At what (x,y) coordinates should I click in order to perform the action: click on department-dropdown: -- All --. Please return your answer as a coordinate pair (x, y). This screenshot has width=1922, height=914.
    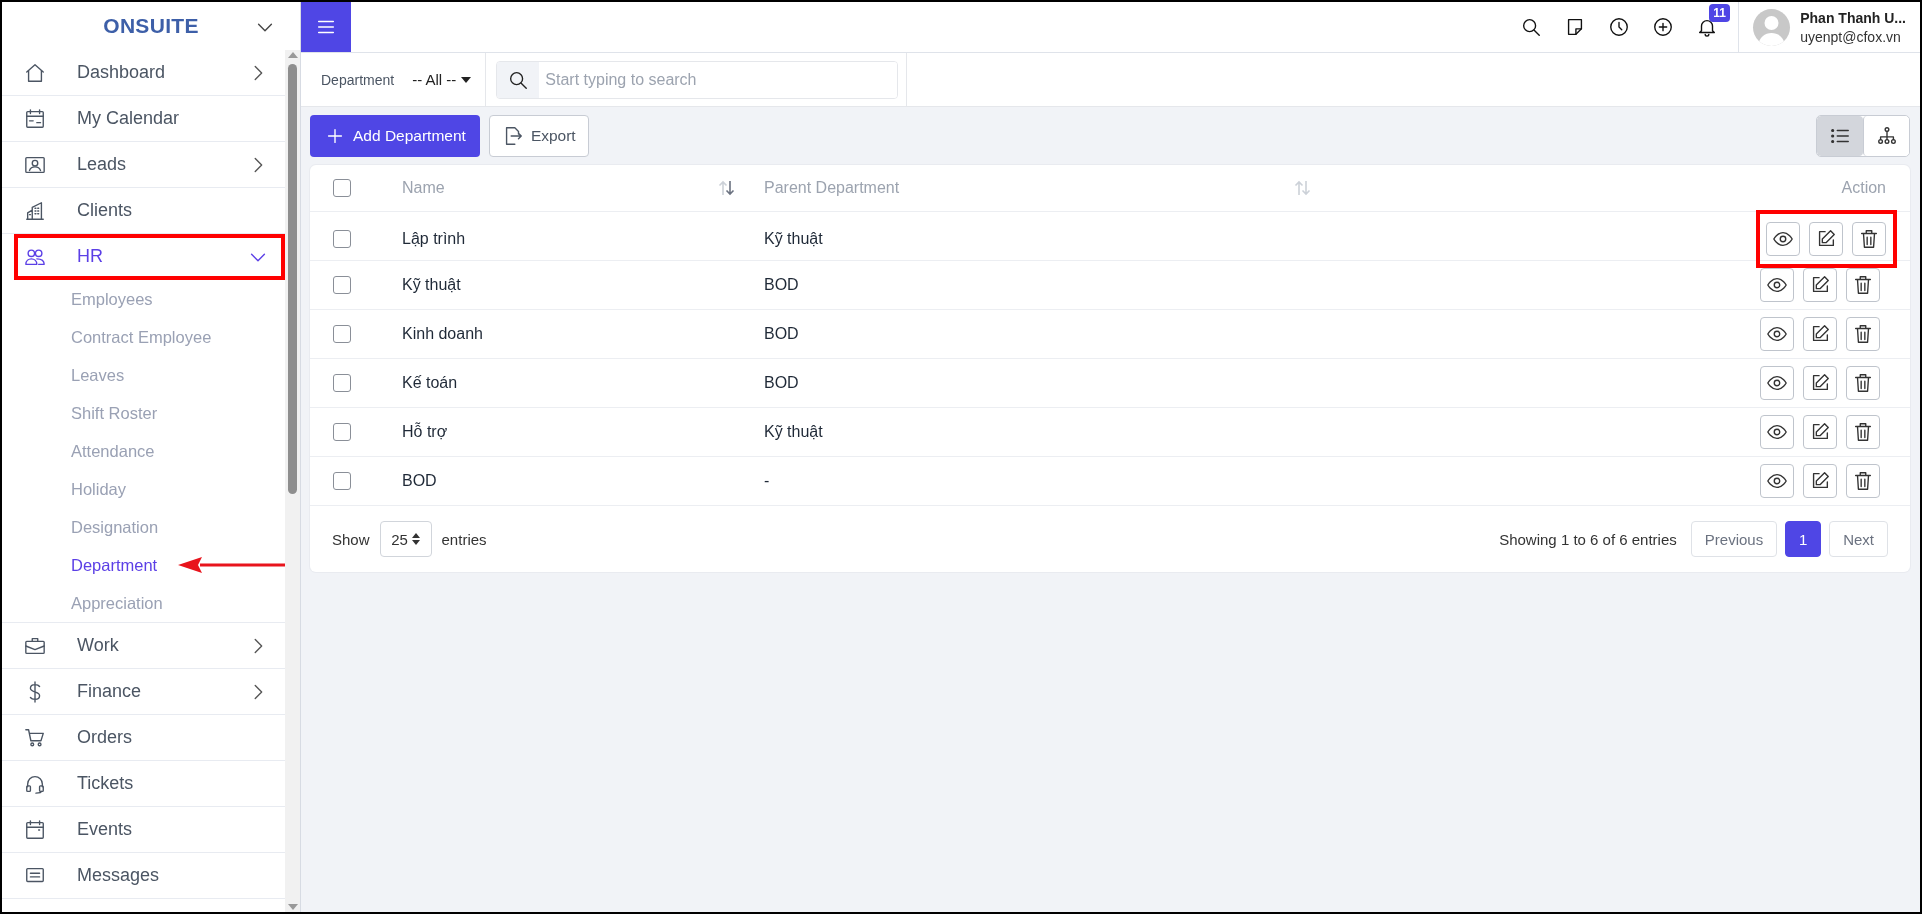
    Looking at the image, I should click on (442, 79).